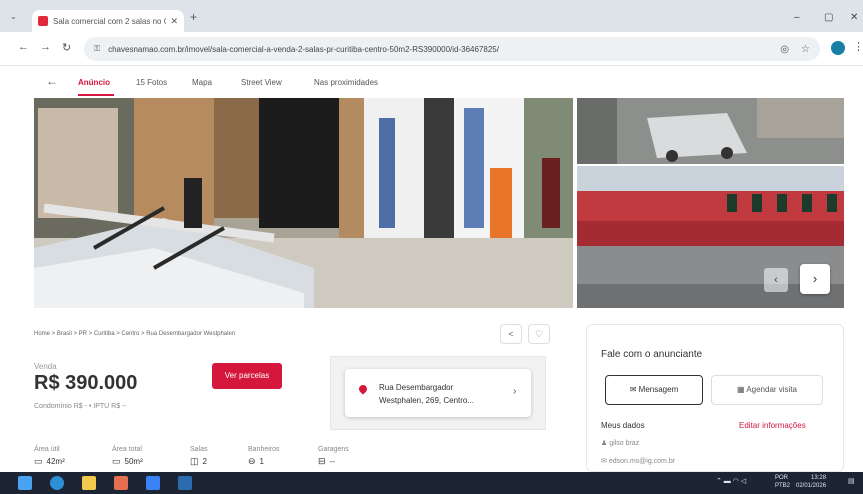 The width and height of the screenshot is (863, 494). I want to click on new-tab-button: +, so click(193, 17).